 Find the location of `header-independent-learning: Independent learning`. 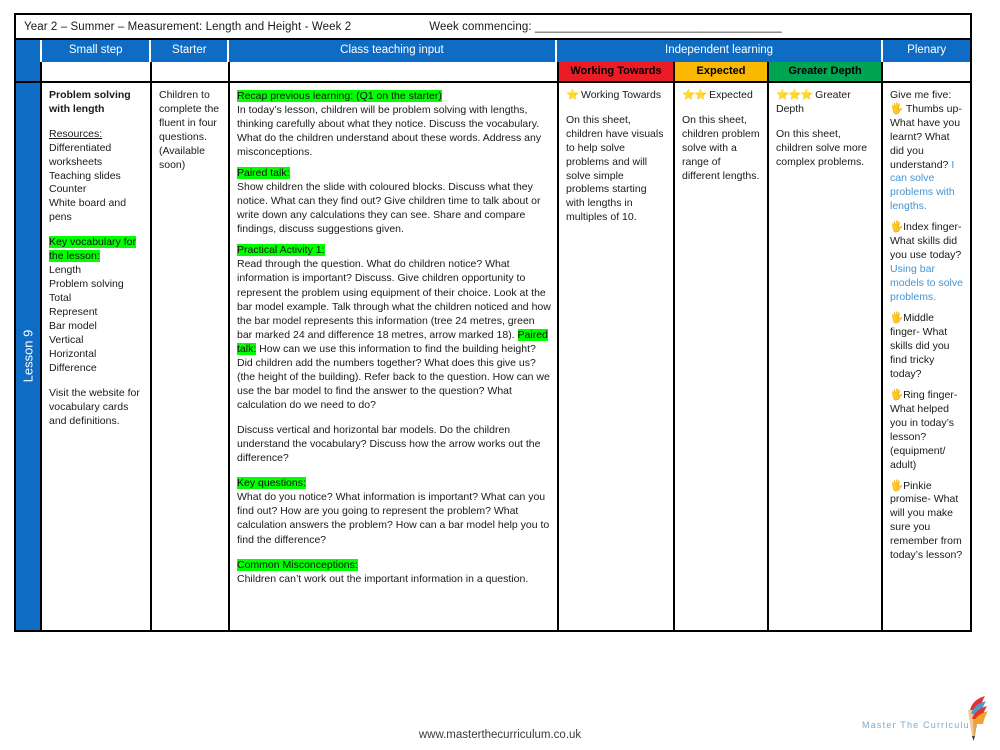

header-independent-learning: Independent learning is located at coordinates (720, 51).